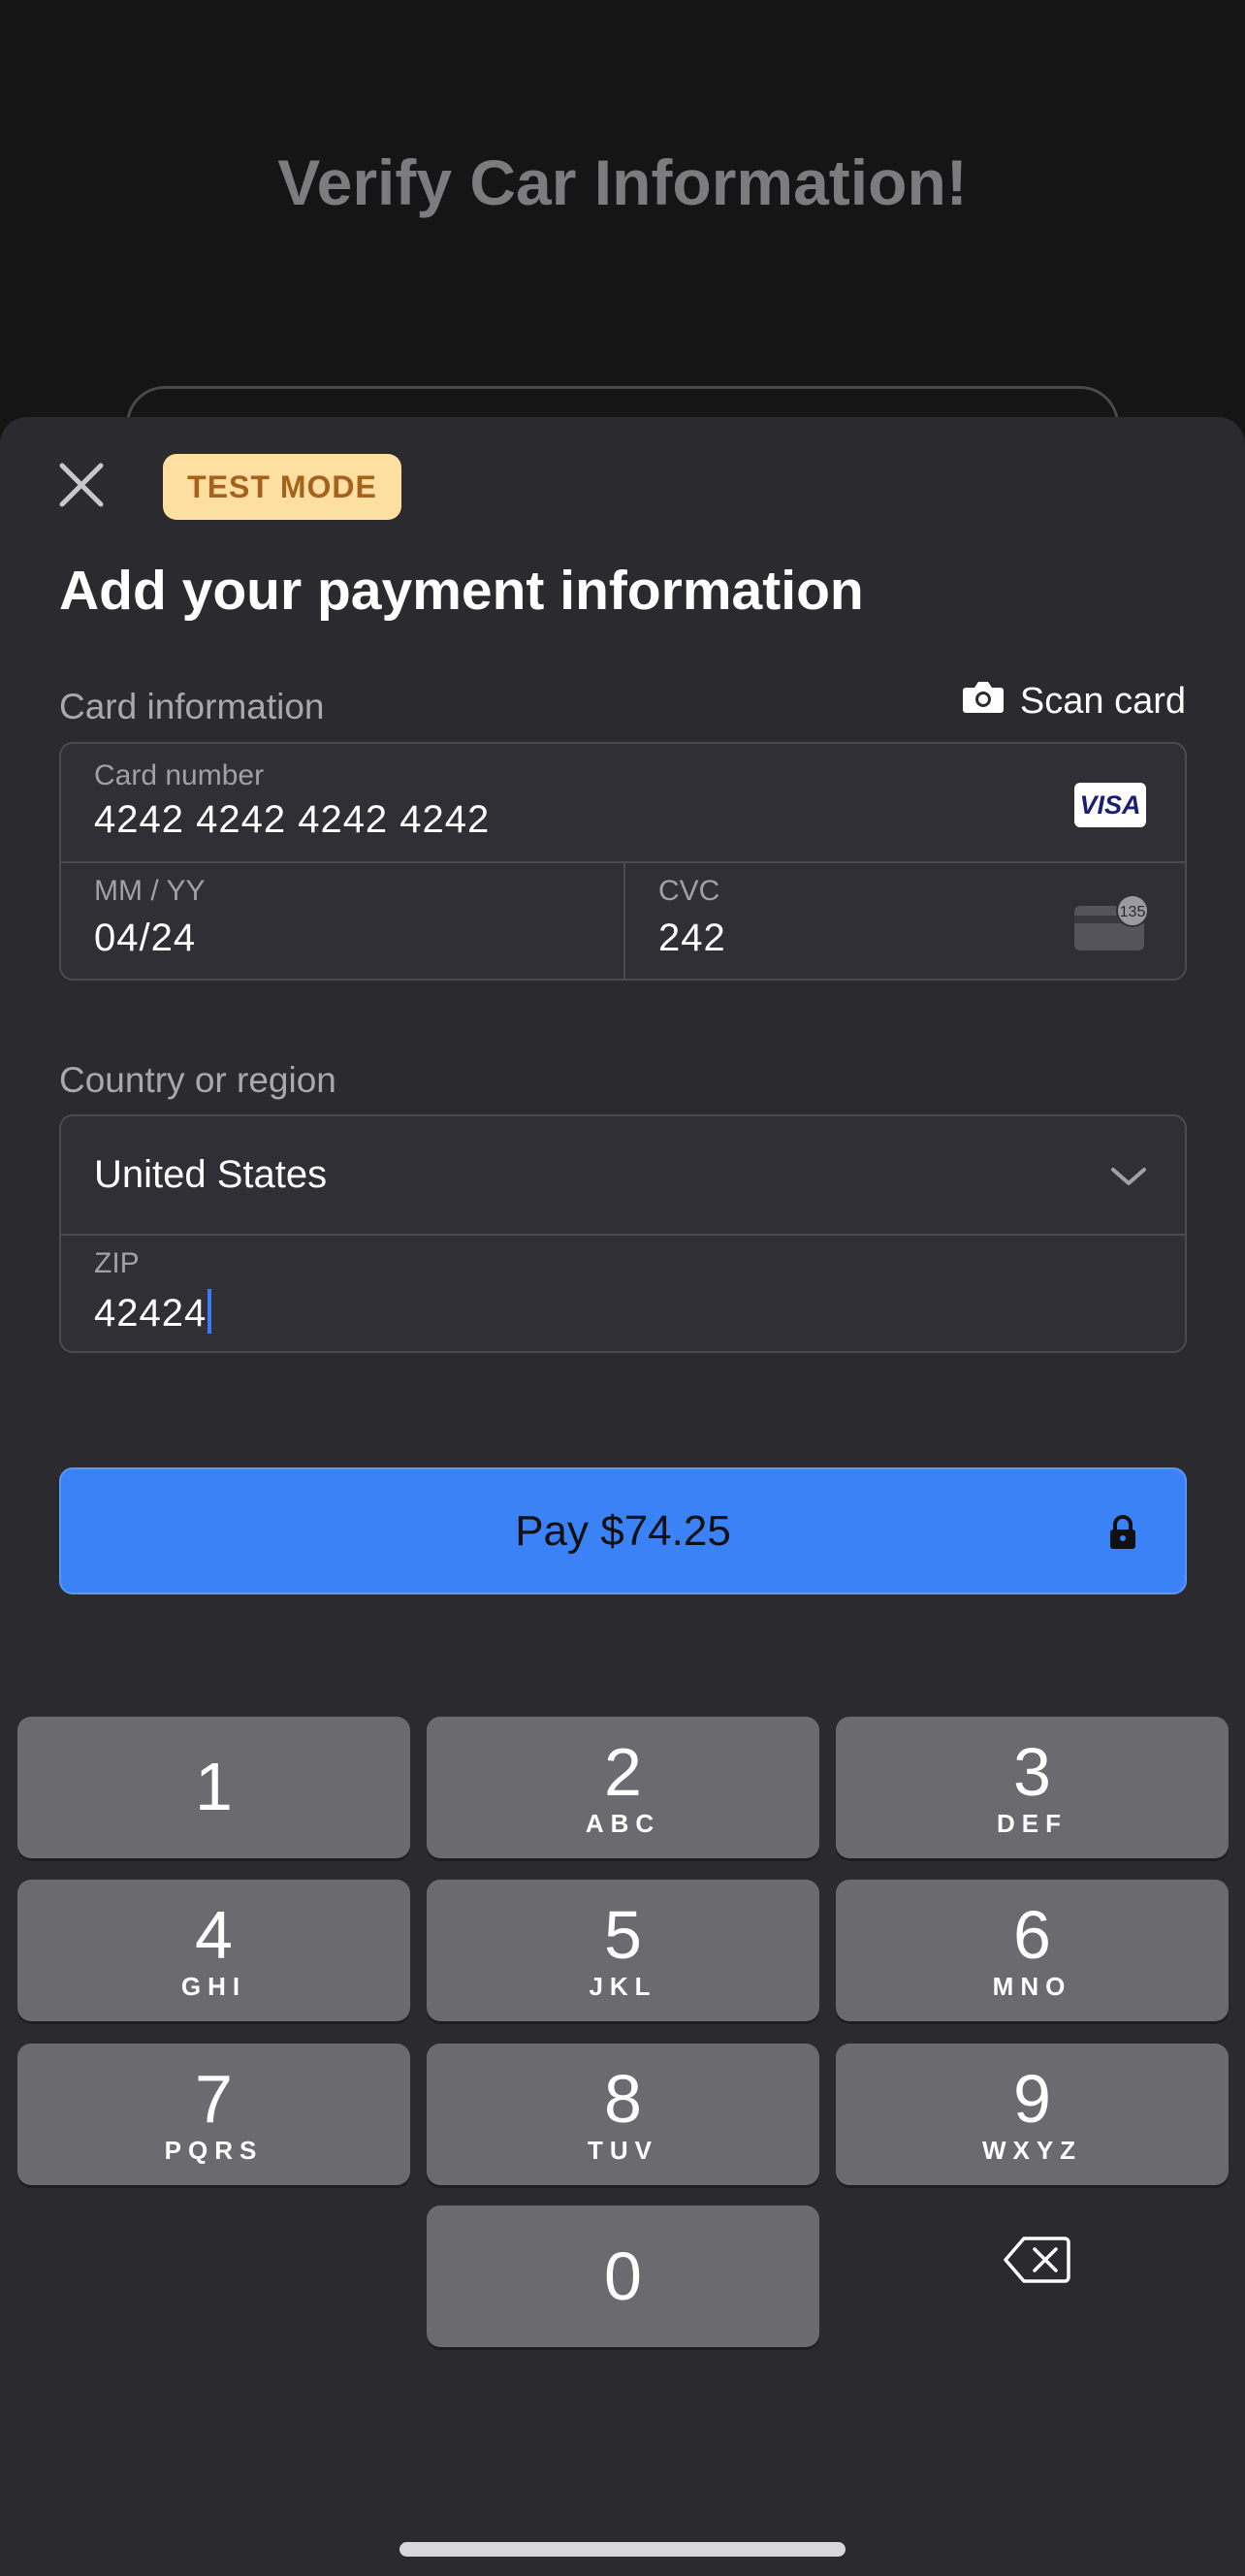  I want to click on key-4: 4 GHI, so click(213, 1950).